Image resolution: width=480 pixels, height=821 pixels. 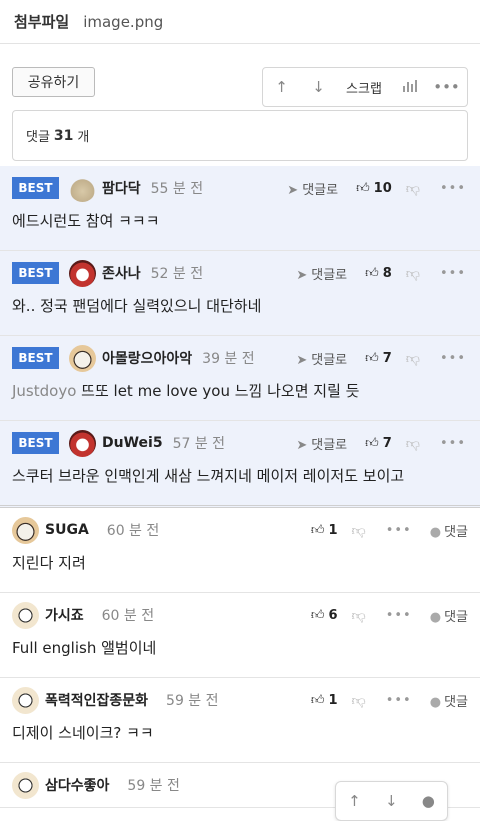 I want to click on comment-text: 스쿠터 브라운 인맥인게 새삼 느껴지네 메이저 레이저도 보이고, so click(x=208, y=476).